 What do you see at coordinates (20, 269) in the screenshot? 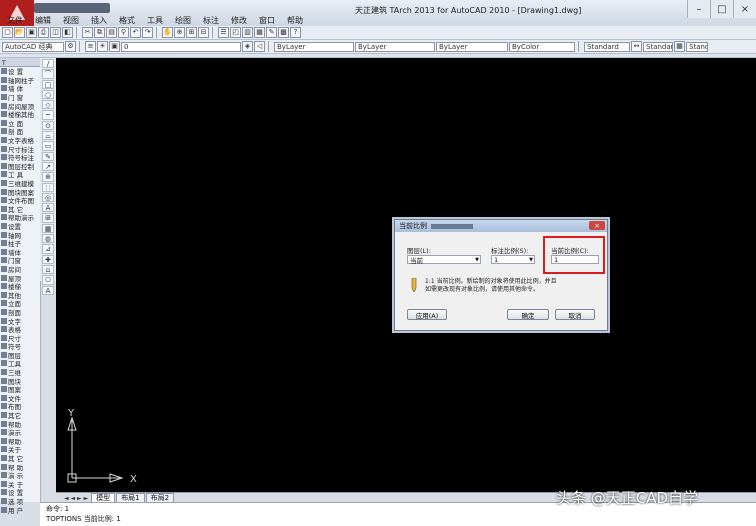
I see `palette-item: 房间` at bounding box center [20, 269].